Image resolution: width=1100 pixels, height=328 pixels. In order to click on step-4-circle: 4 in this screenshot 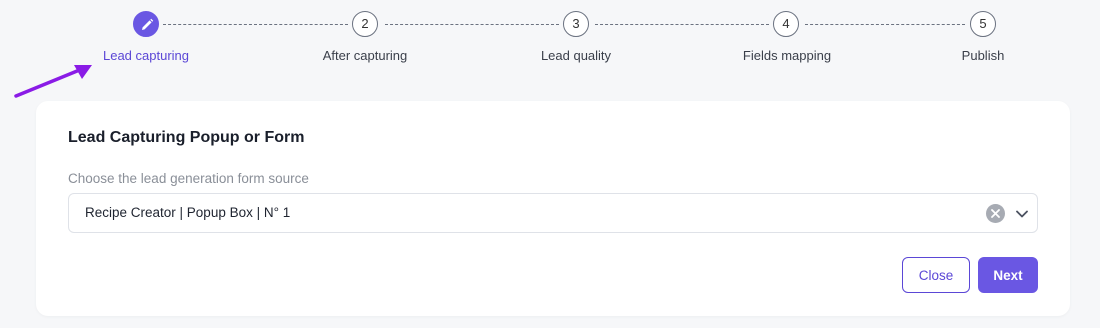, I will do `click(786, 24)`.